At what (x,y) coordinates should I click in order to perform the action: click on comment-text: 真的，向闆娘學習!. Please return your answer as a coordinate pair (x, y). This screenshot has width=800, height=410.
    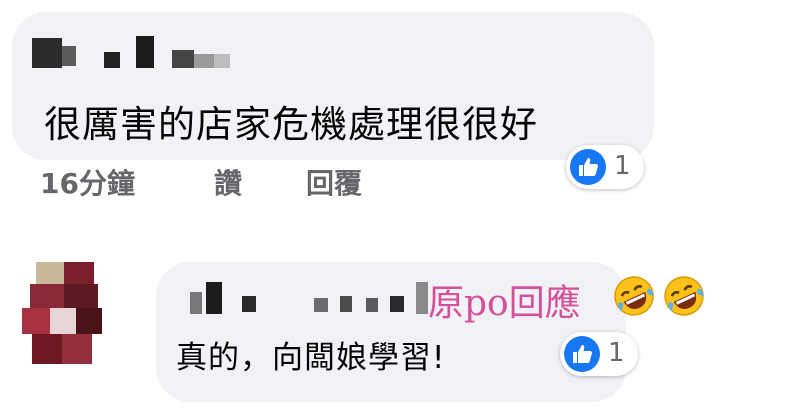
    Looking at the image, I should click on (311, 358).